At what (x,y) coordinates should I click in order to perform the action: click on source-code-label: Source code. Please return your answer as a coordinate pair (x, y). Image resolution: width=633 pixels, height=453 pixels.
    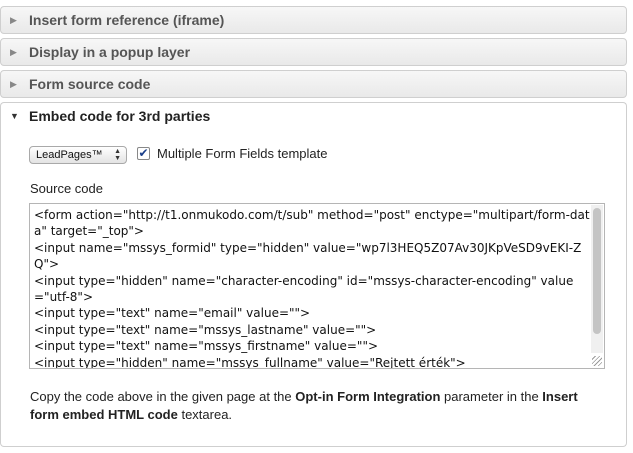
    Looking at the image, I should click on (66, 188).